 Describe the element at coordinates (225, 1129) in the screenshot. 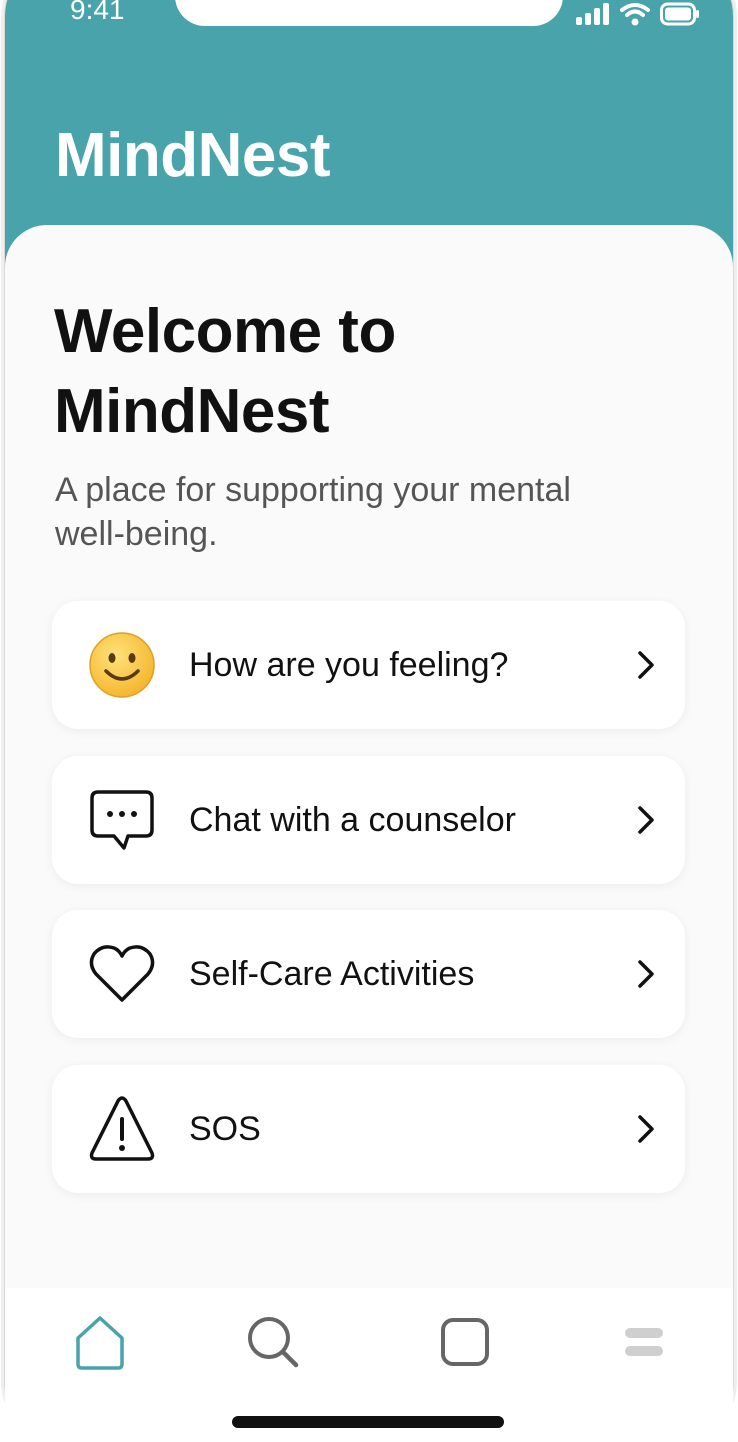

I see `card-label: SOS` at that location.